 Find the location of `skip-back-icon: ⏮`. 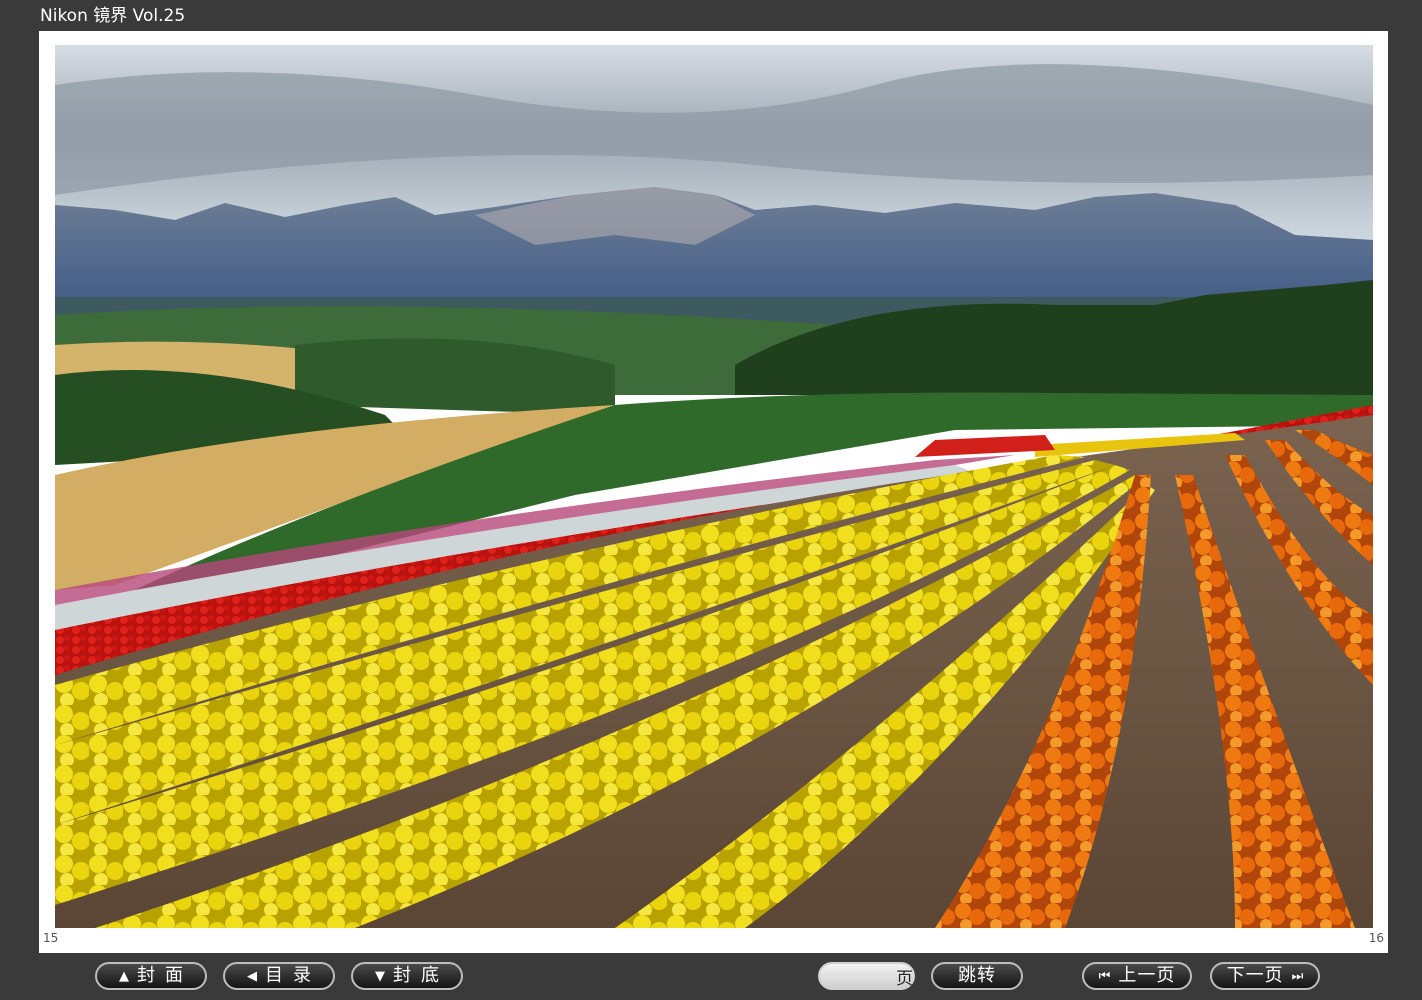

skip-back-icon: ⏮ is located at coordinates (1104, 976).